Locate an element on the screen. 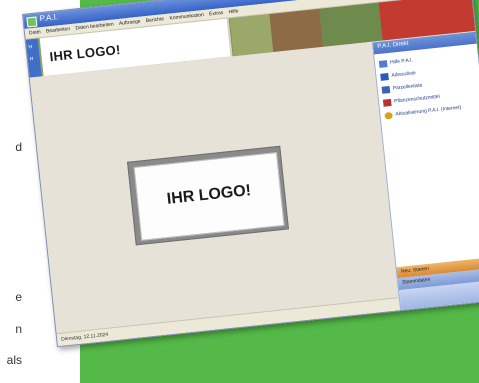 The width and height of the screenshot is (479, 383). window-title: P.A.I. is located at coordinates (49, 18).